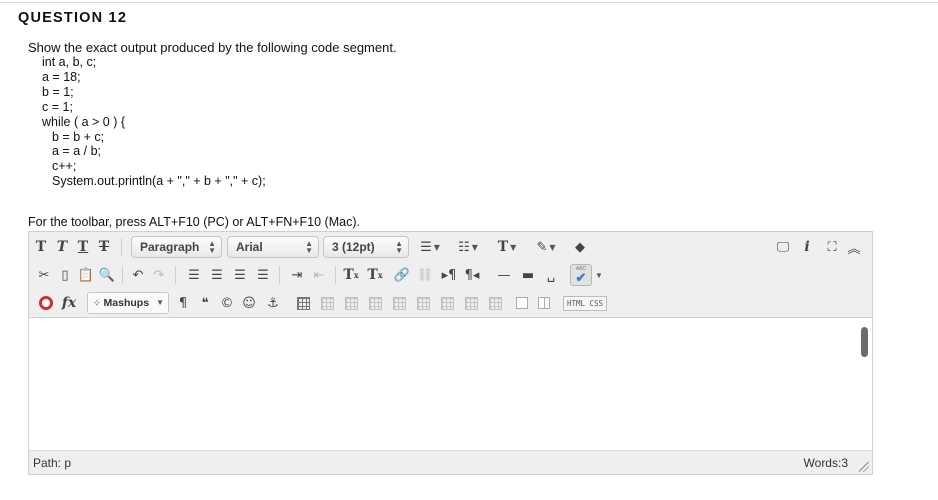 This screenshot has width=938, height=500. I want to click on mashups-icon: ⁘, so click(96, 302).